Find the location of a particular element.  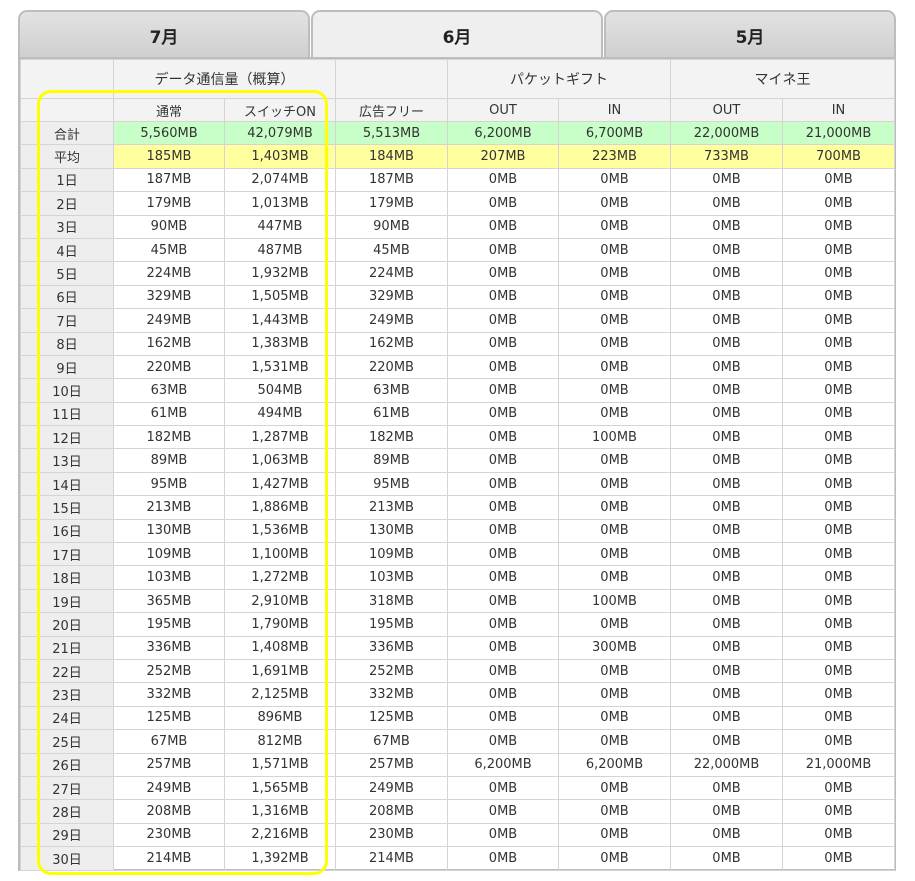

table-row: 30日 214MB 1,392MB 214MB 0MB 0MB 0MB 0MB is located at coordinates (457, 858).